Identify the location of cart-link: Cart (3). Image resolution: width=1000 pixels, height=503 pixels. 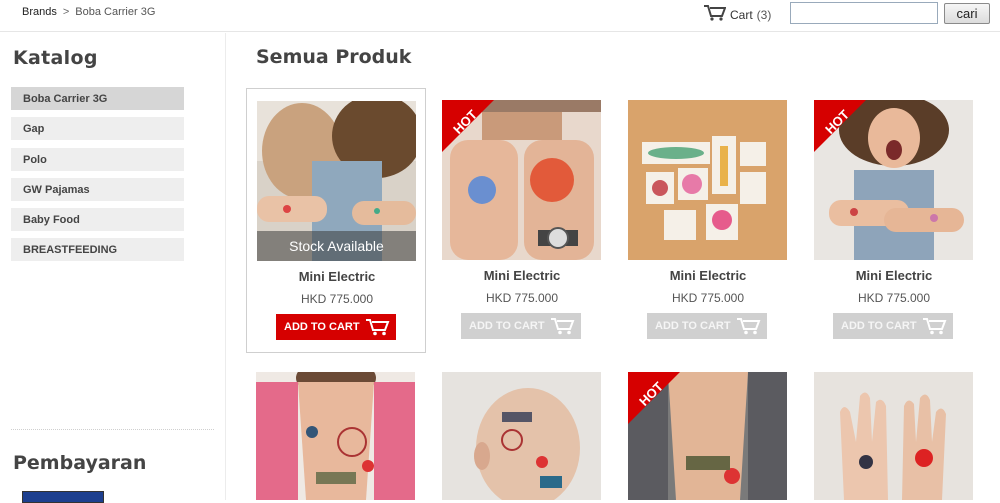
(737, 14).